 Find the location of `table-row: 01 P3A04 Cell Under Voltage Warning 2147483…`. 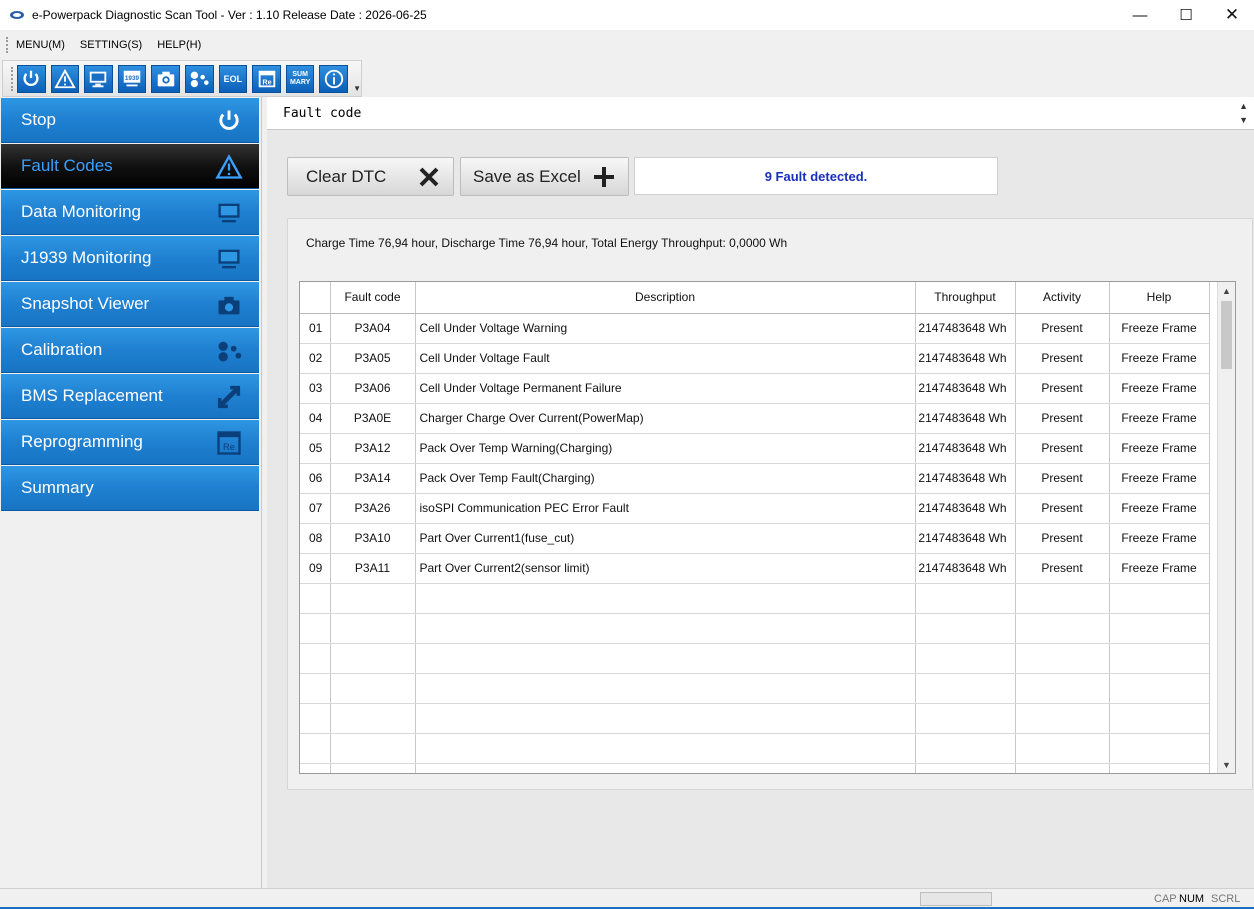

table-row: 01 P3A04 Cell Under Voltage Warning 2147483… is located at coordinates (755, 328).